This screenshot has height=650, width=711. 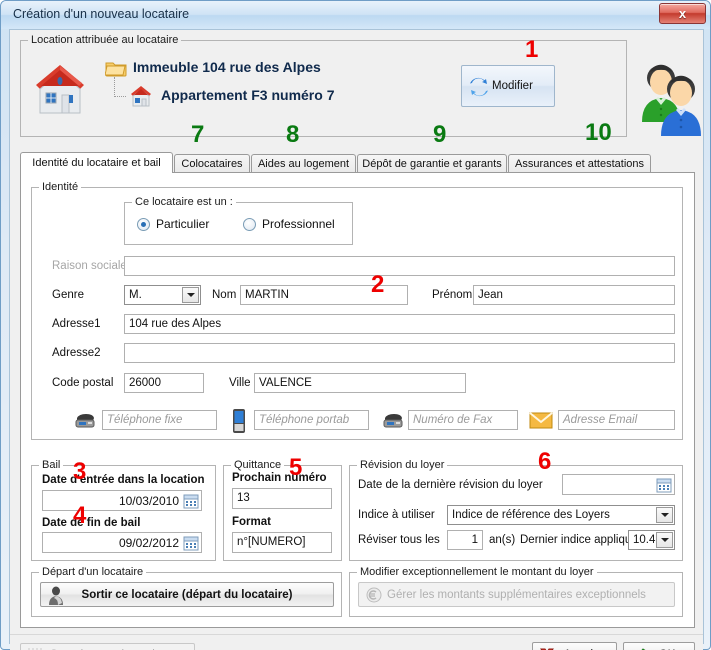 I want to click on adresse1-label: Adresse1, so click(x=76, y=324).